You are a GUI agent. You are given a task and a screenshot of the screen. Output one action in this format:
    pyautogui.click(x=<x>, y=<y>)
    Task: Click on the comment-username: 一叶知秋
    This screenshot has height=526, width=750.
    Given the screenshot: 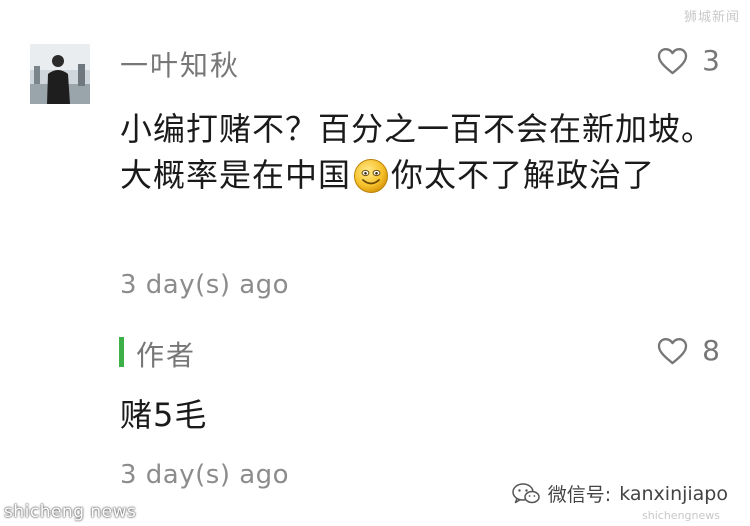 What is the action you would take?
    pyautogui.click(x=180, y=64)
    